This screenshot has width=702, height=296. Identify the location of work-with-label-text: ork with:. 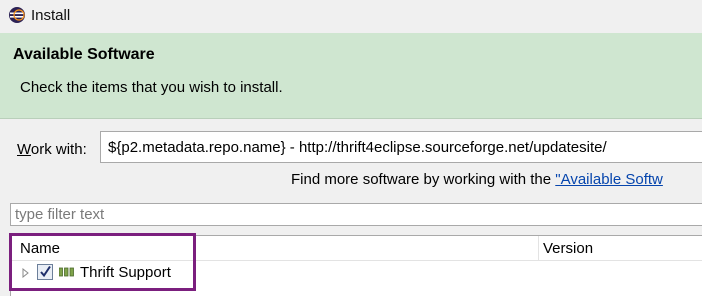
(58, 149).